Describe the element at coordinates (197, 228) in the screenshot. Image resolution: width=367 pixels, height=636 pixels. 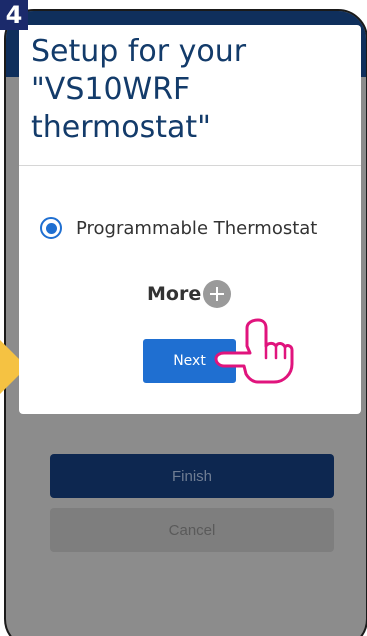
I see `option-label: Programmable Thermostat` at that location.